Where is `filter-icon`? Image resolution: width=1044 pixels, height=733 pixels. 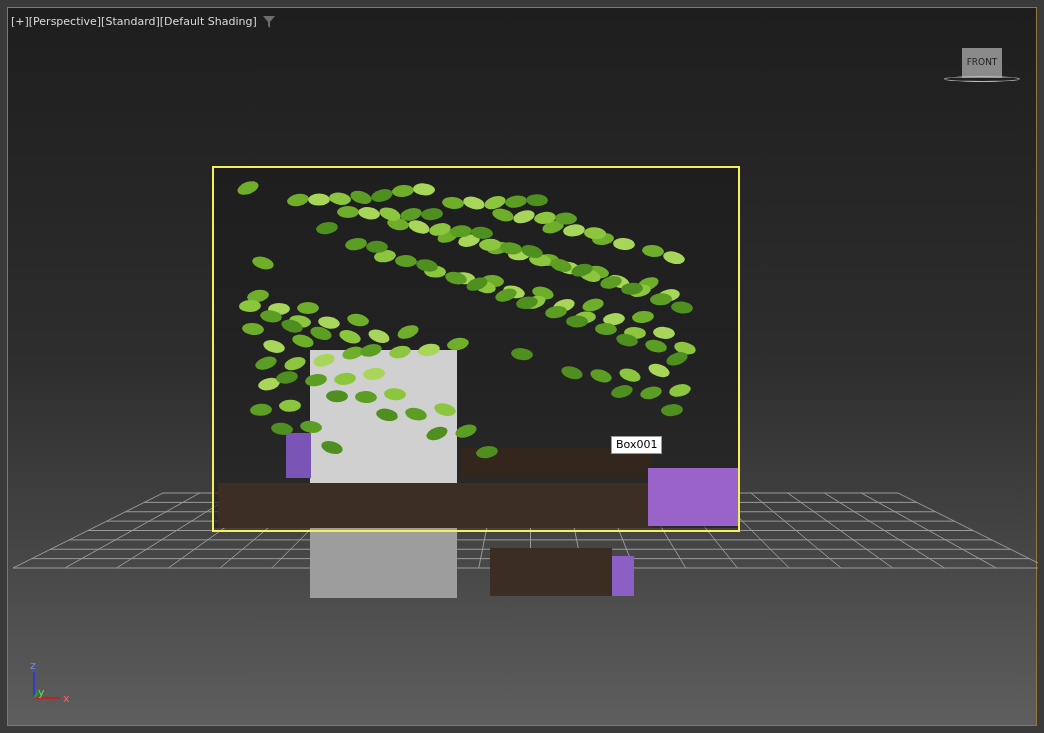 filter-icon is located at coordinates (268, 22).